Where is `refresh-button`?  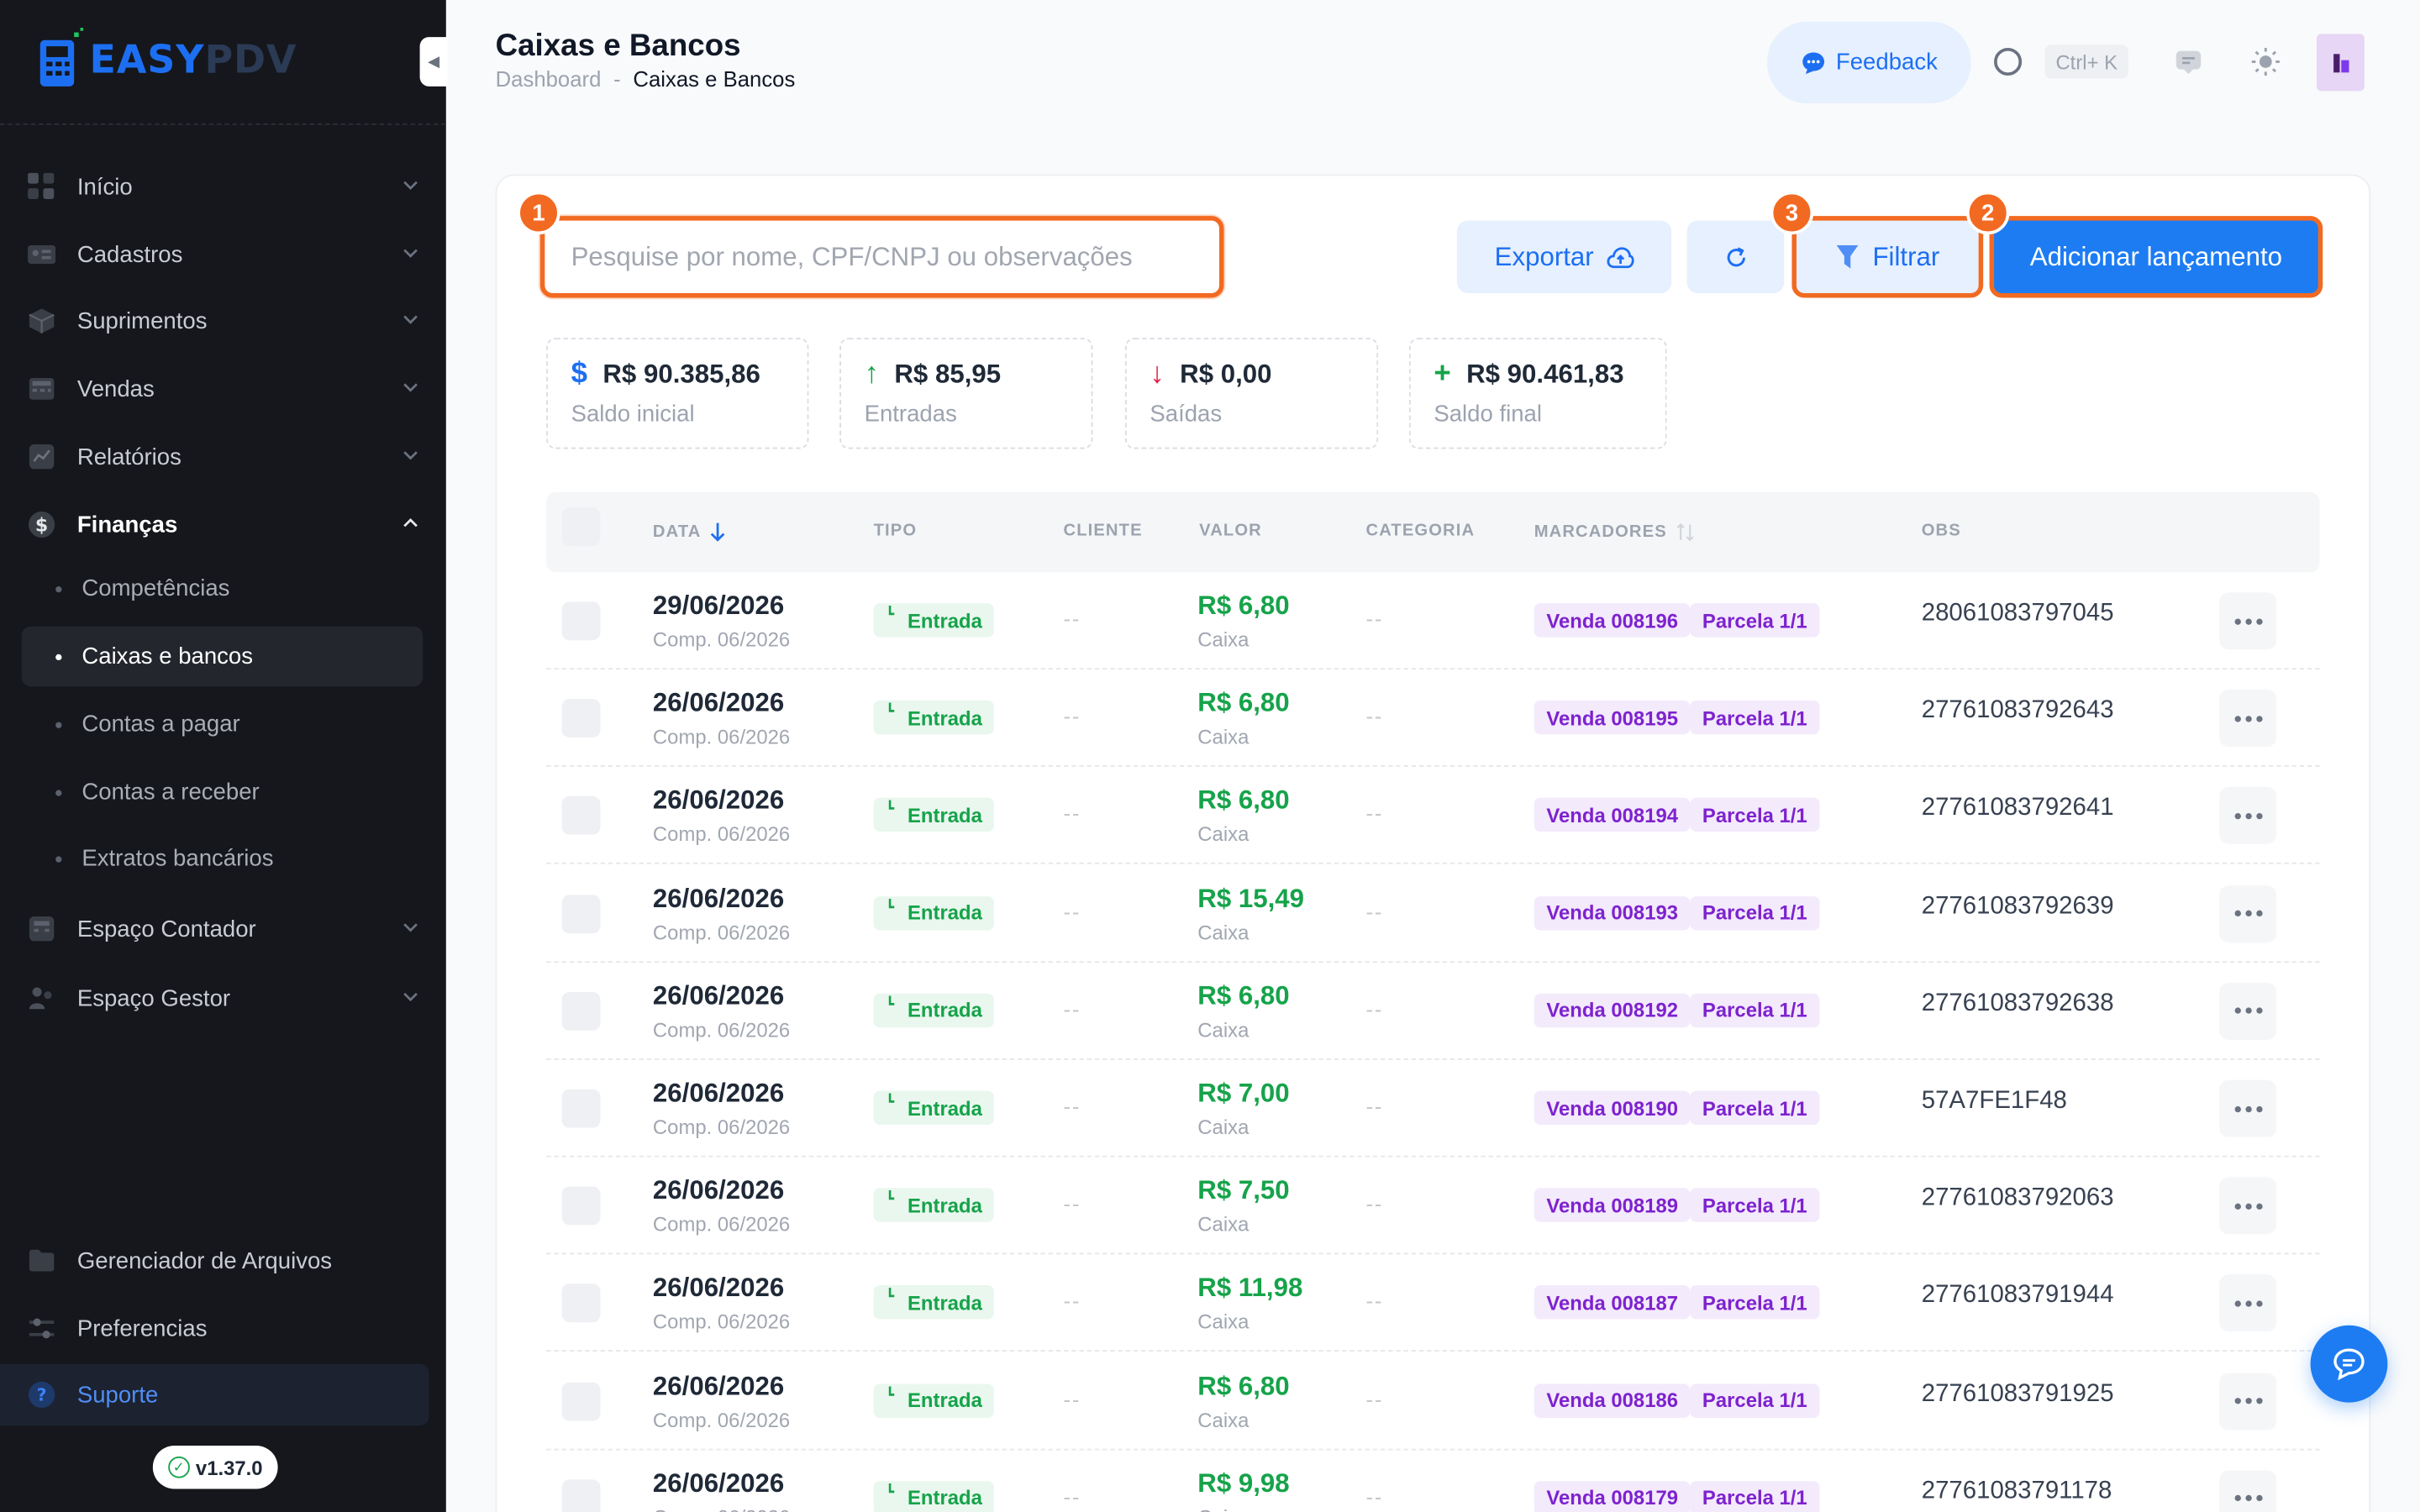 refresh-button is located at coordinates (1736, 256).